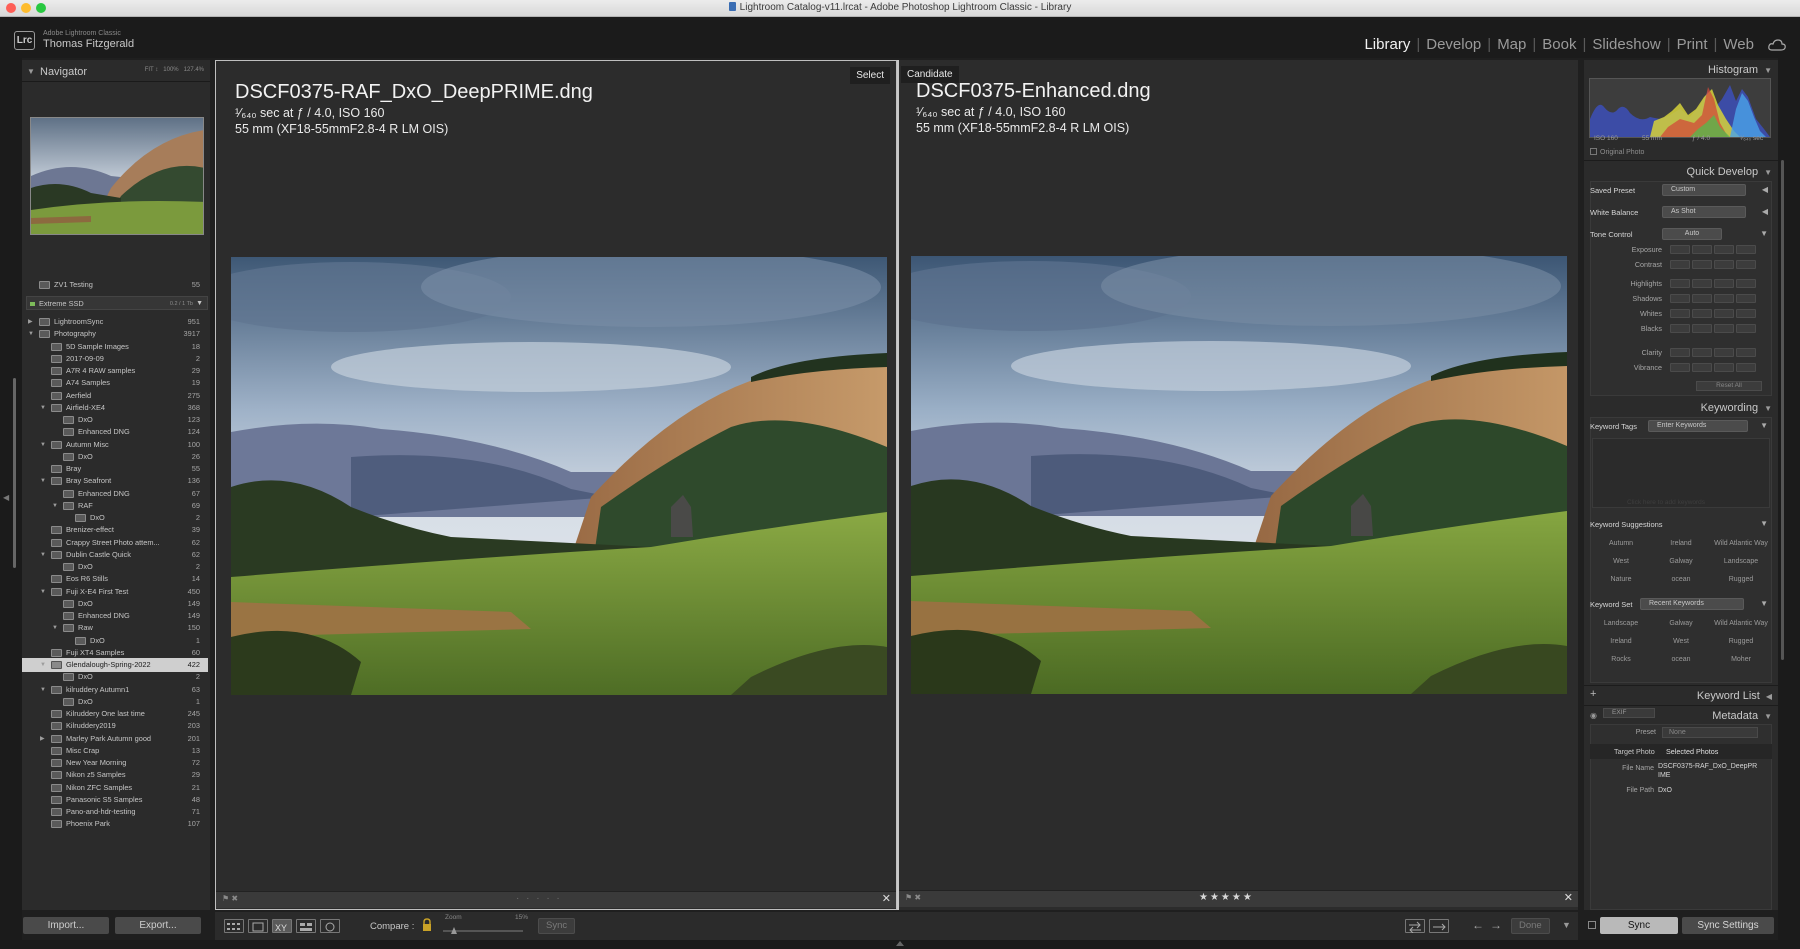 Image resolution: width=1800 pixels, height=949 pixels. I want to click on grid-view-icon, so click(234, 926).